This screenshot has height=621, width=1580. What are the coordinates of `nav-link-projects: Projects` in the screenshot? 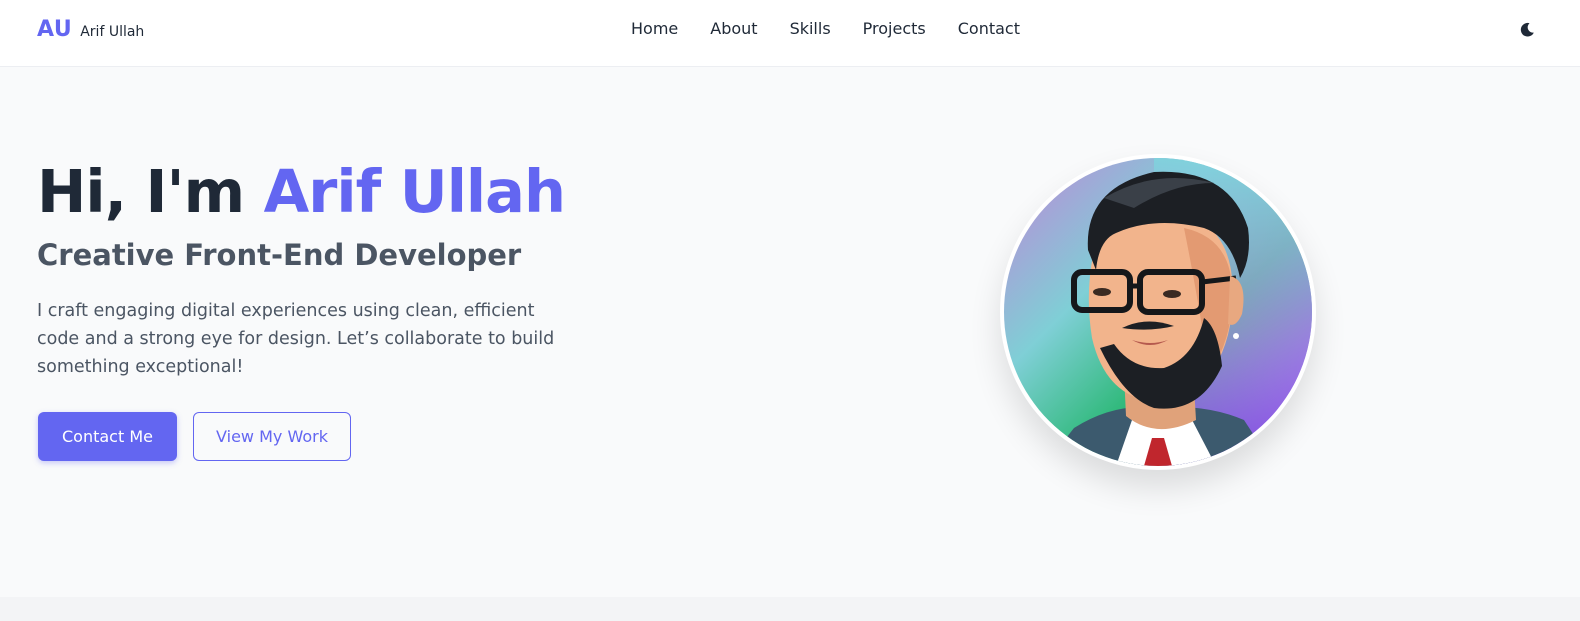 It's located at (894, 28).